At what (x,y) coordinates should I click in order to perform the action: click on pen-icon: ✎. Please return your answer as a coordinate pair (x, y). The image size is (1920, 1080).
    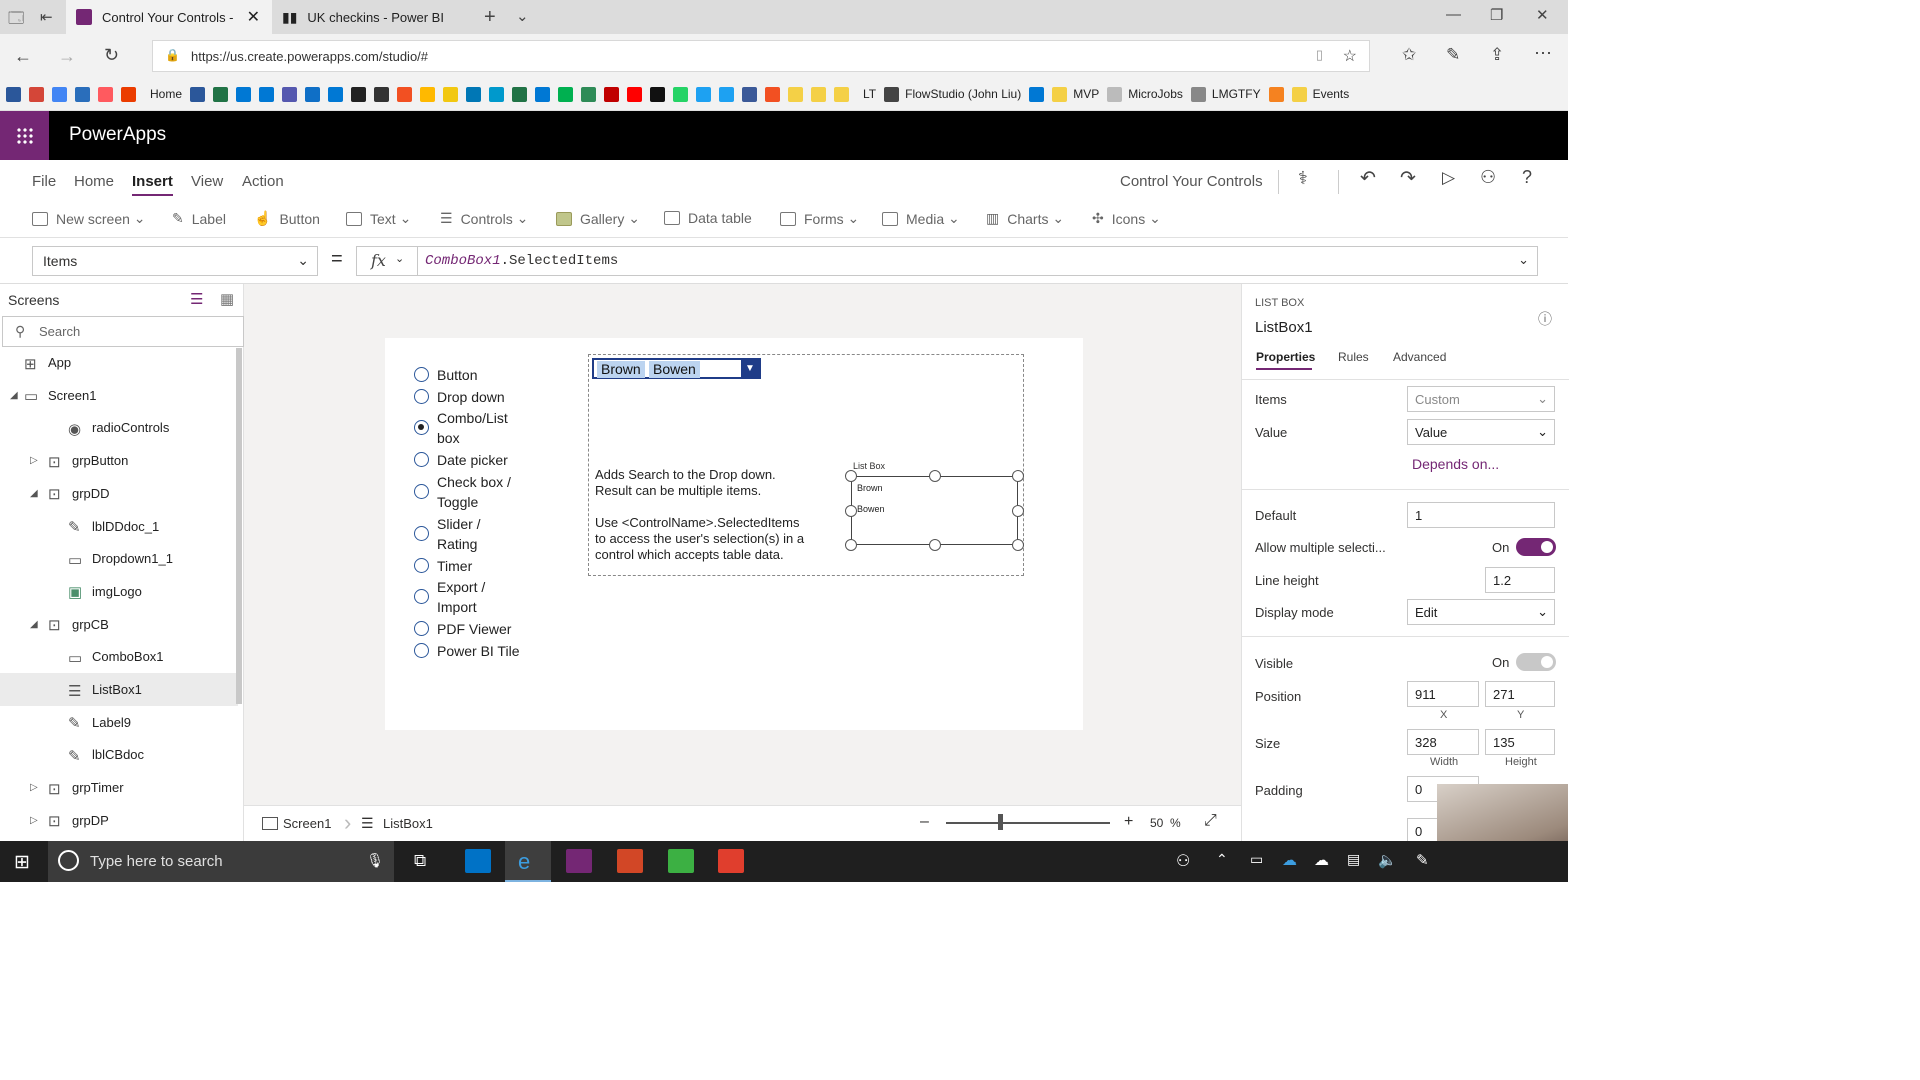
    Looking at the image, I should click on (1453, 55).